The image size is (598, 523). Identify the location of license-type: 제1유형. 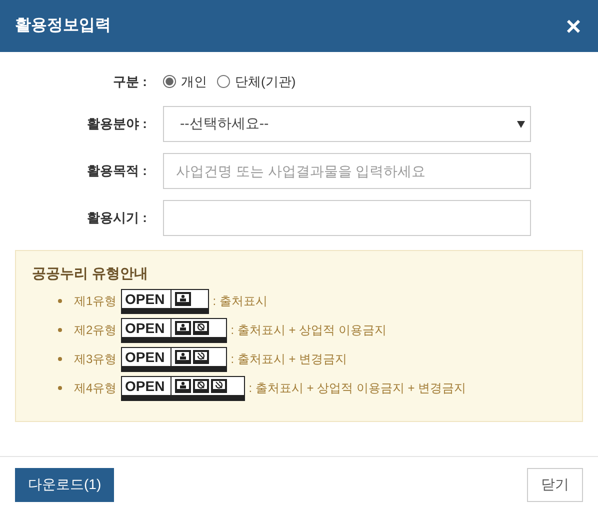
(95, 301).